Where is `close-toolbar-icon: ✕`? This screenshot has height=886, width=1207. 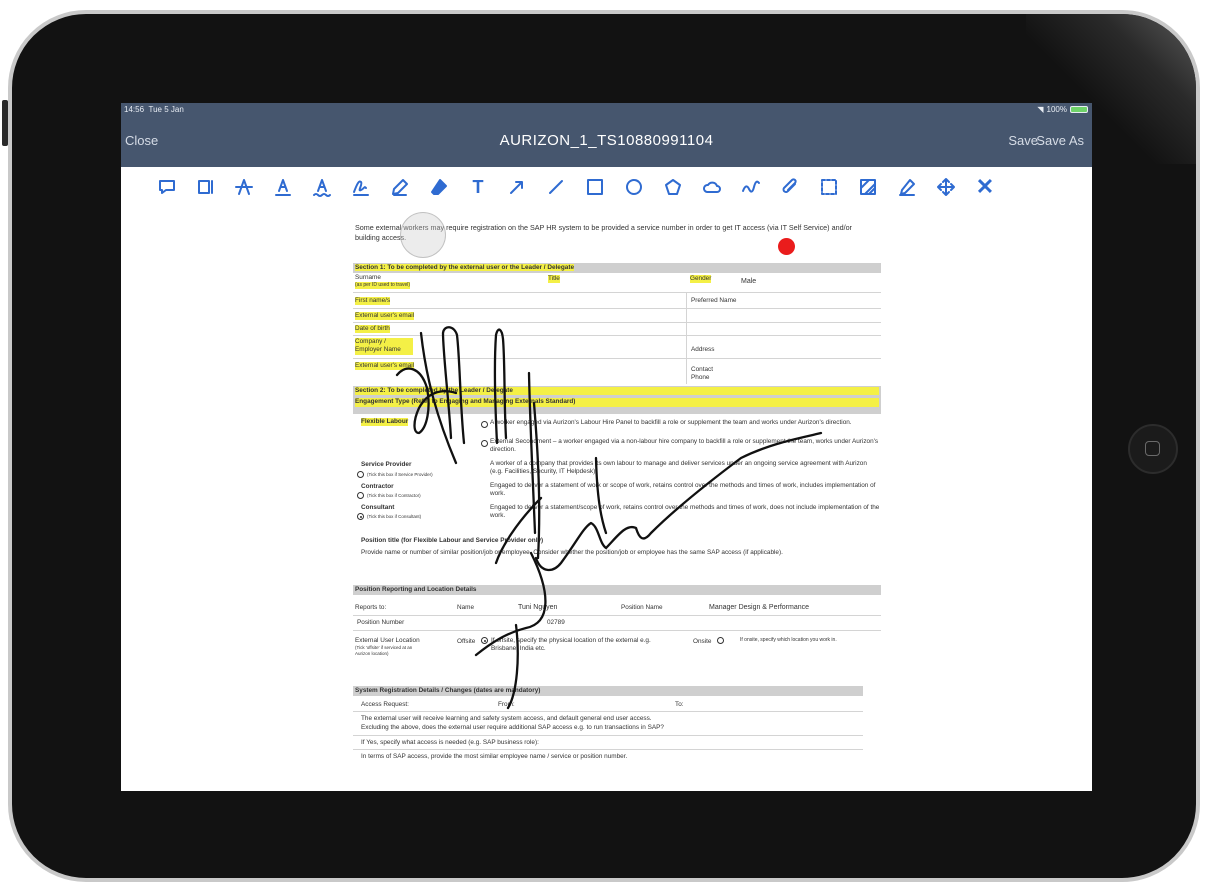 close-toolbar-icon: ✕ is located at coordinates (985, 187).